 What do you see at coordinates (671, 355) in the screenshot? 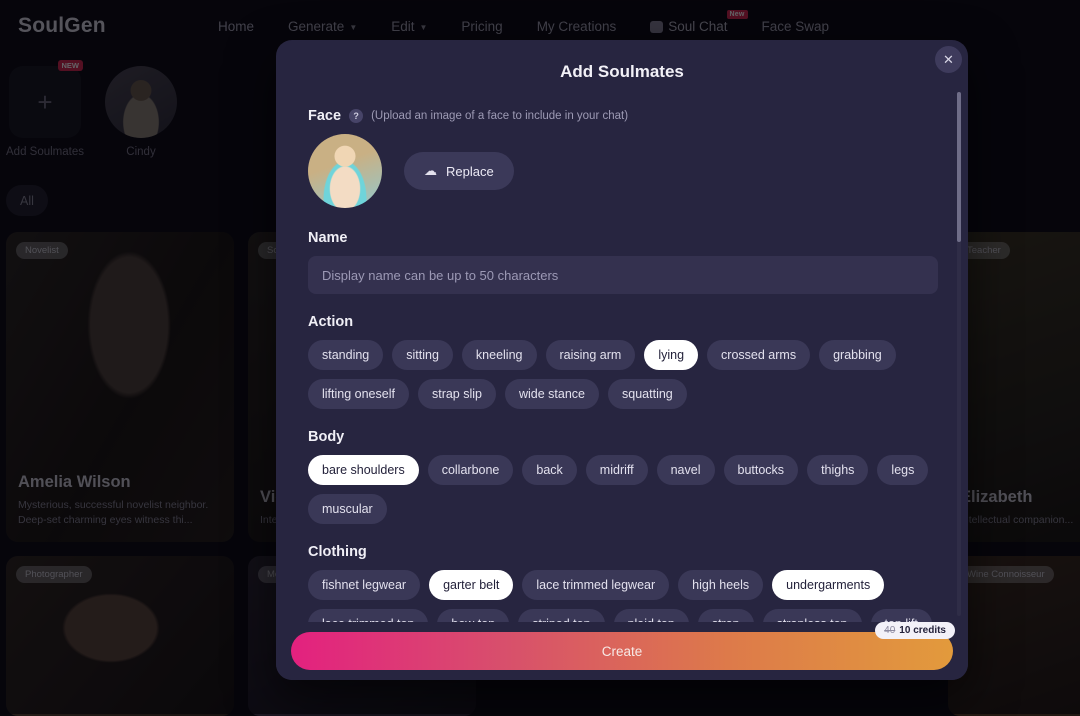
I see `chip-lying: lying` at bounding box center [671, 355].